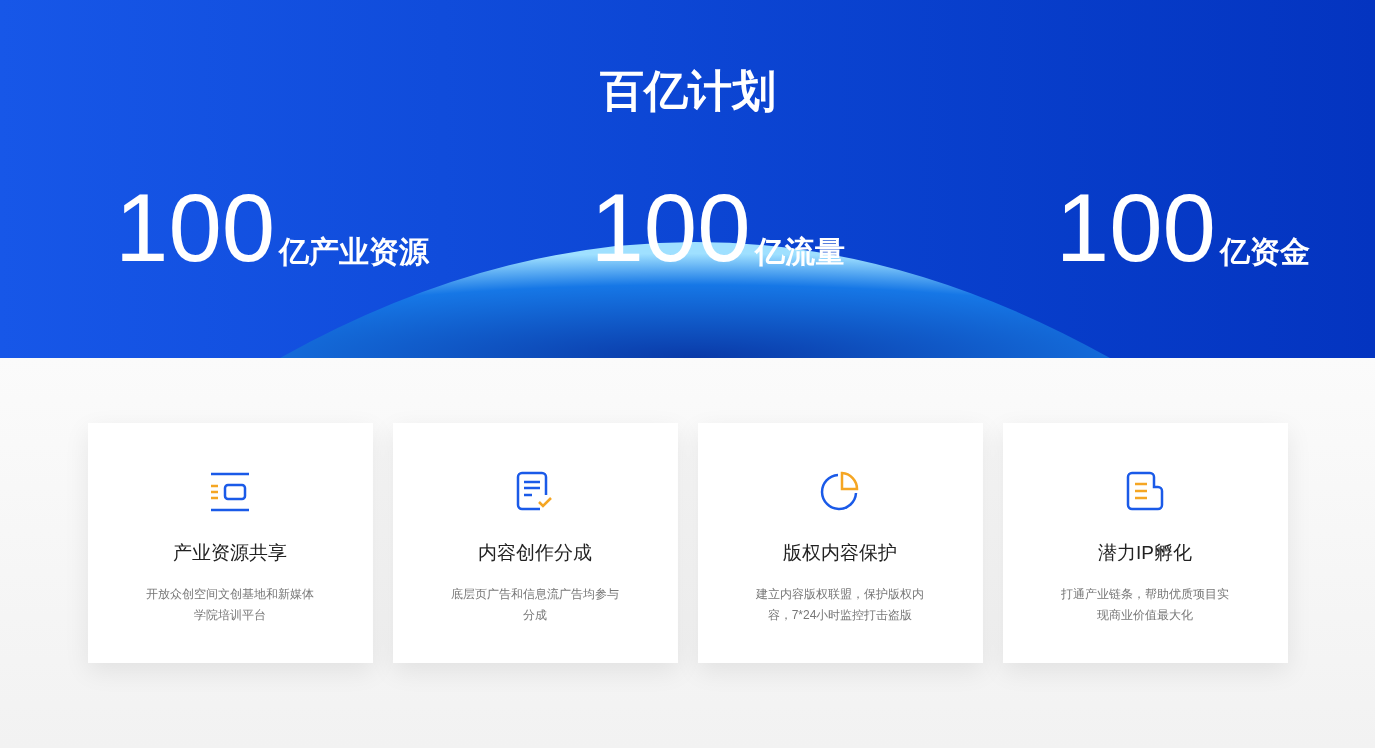  I want to click on card-description: 底层页广告和信息流广告均参与分成, so click(535, 604).